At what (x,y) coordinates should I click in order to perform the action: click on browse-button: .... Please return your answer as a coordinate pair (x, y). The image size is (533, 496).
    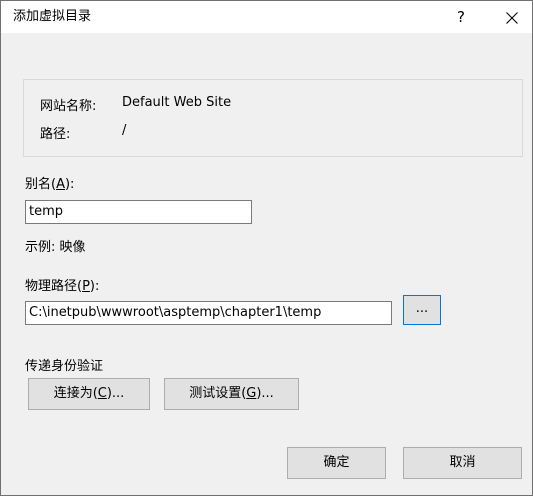
    Looking at the image, I should click on (422, 310).